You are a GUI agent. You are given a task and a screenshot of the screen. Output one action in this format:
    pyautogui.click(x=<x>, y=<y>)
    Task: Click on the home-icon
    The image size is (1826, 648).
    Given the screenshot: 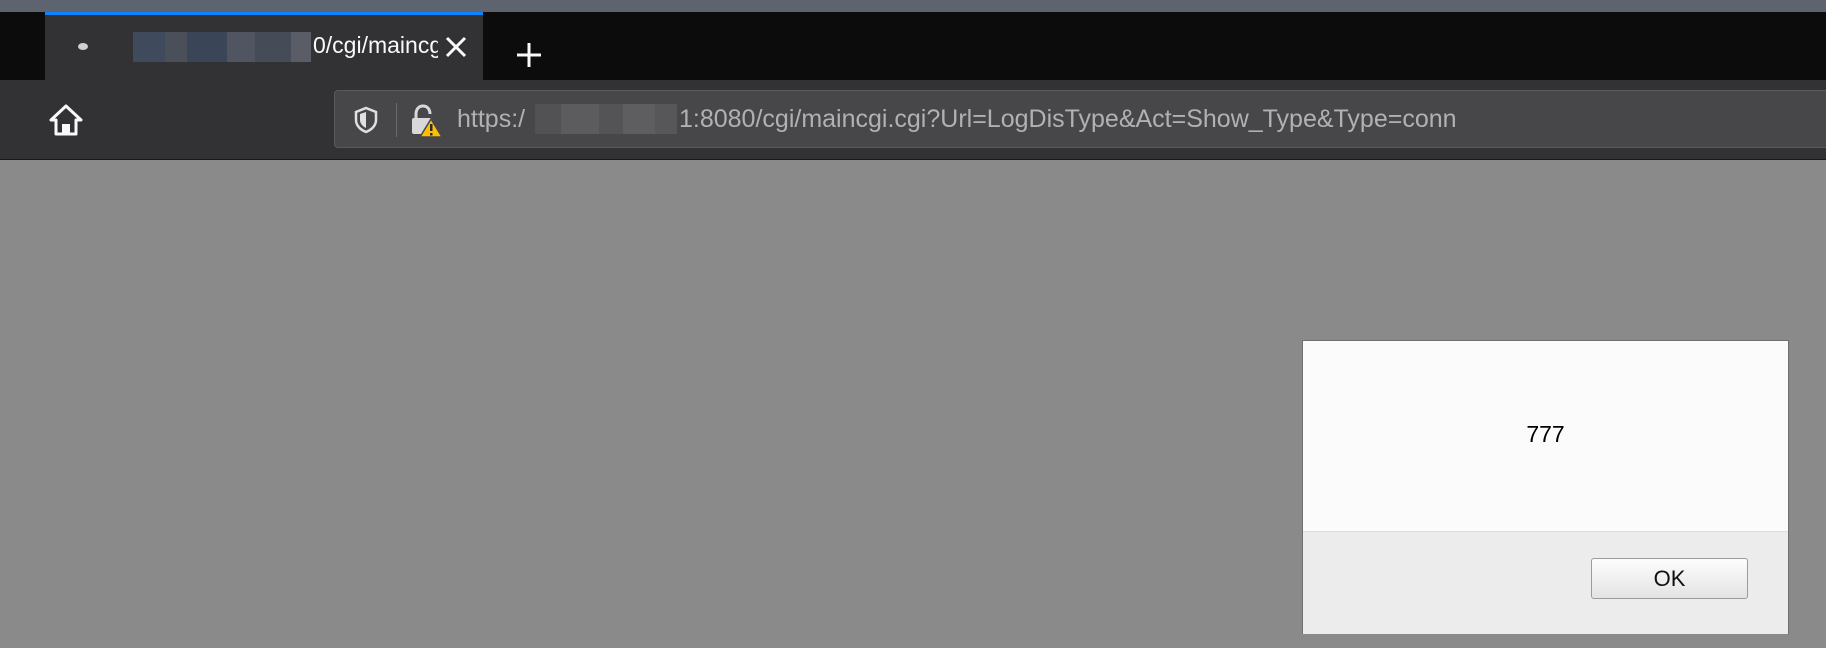 What is the action you would take?
    pyautogui.click(x=66, y=120)
    